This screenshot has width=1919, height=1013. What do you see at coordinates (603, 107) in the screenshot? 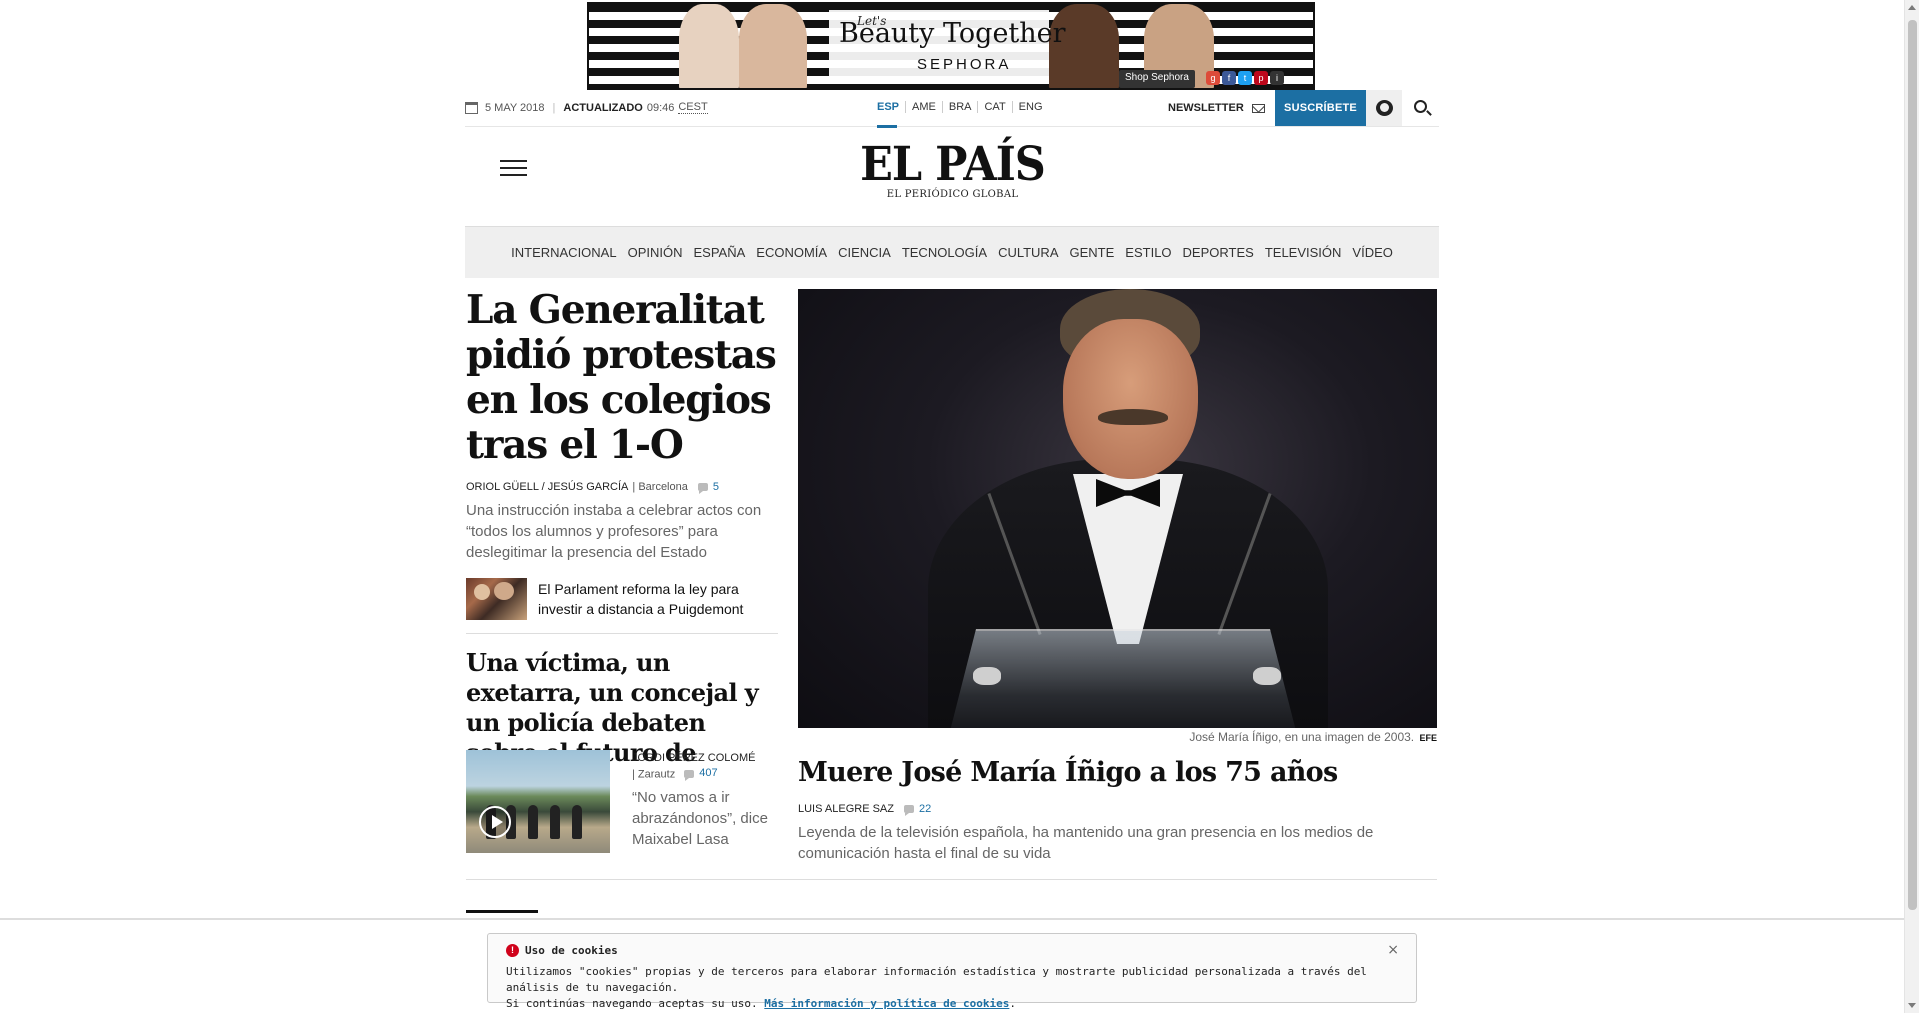
I see `updated-label: ACTUALIZADO` at bounding box center [603, 107].